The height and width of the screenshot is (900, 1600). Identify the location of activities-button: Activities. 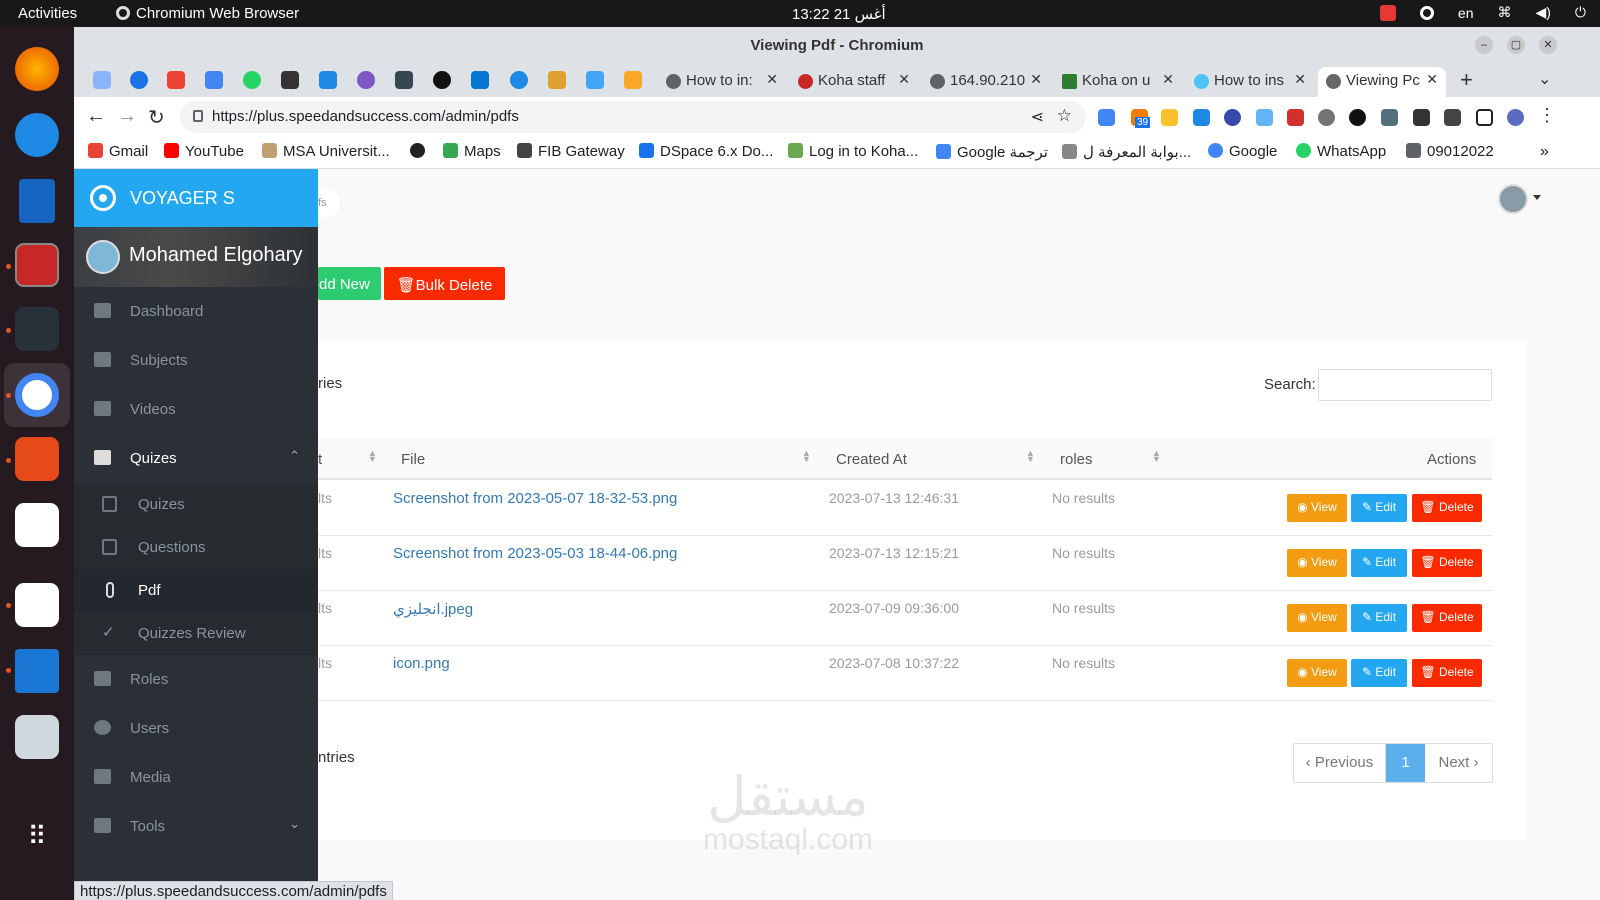
(47, 13).